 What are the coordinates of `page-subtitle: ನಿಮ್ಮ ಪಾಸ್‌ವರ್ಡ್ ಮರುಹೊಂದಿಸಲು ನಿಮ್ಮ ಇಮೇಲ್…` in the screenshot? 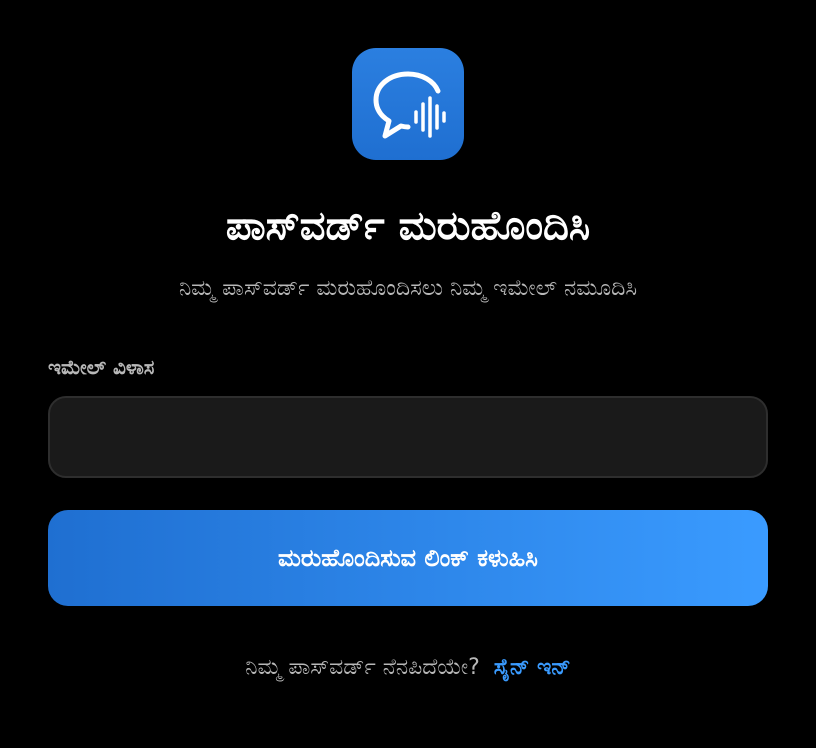 It's located at (408, 288).